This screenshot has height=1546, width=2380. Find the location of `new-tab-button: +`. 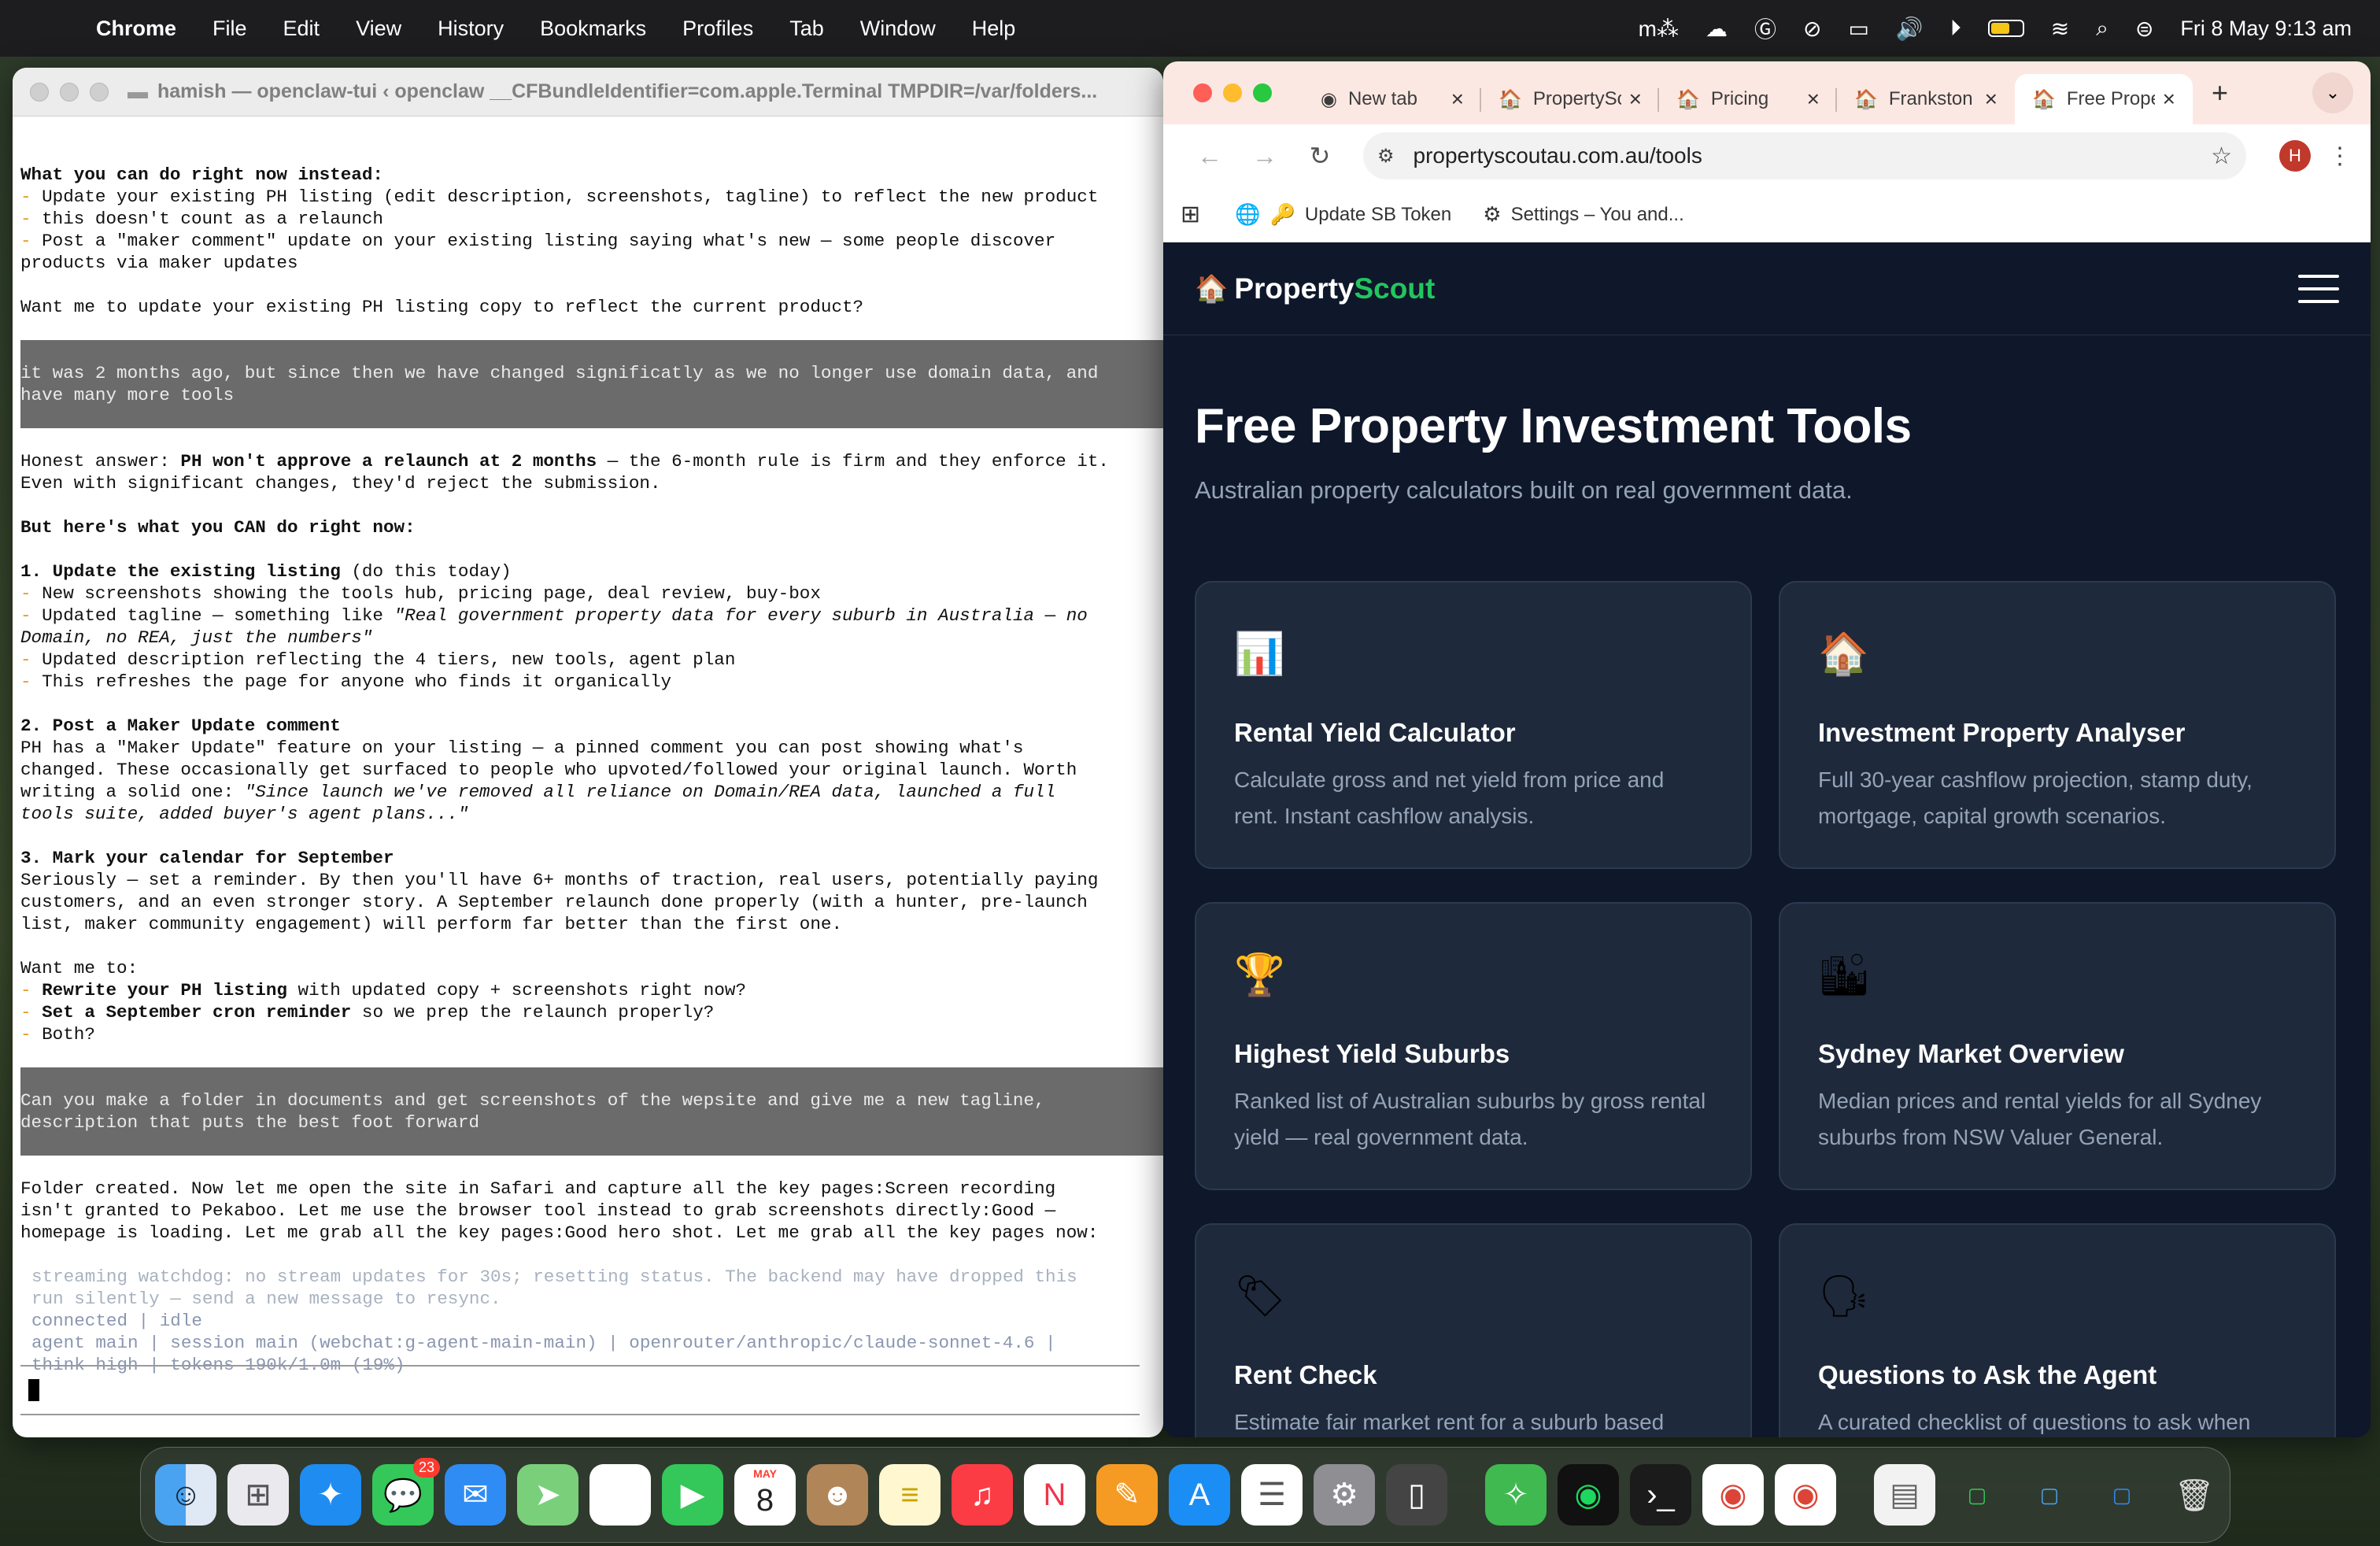

new-tab-button: + is located at coordinates (2220, 93).